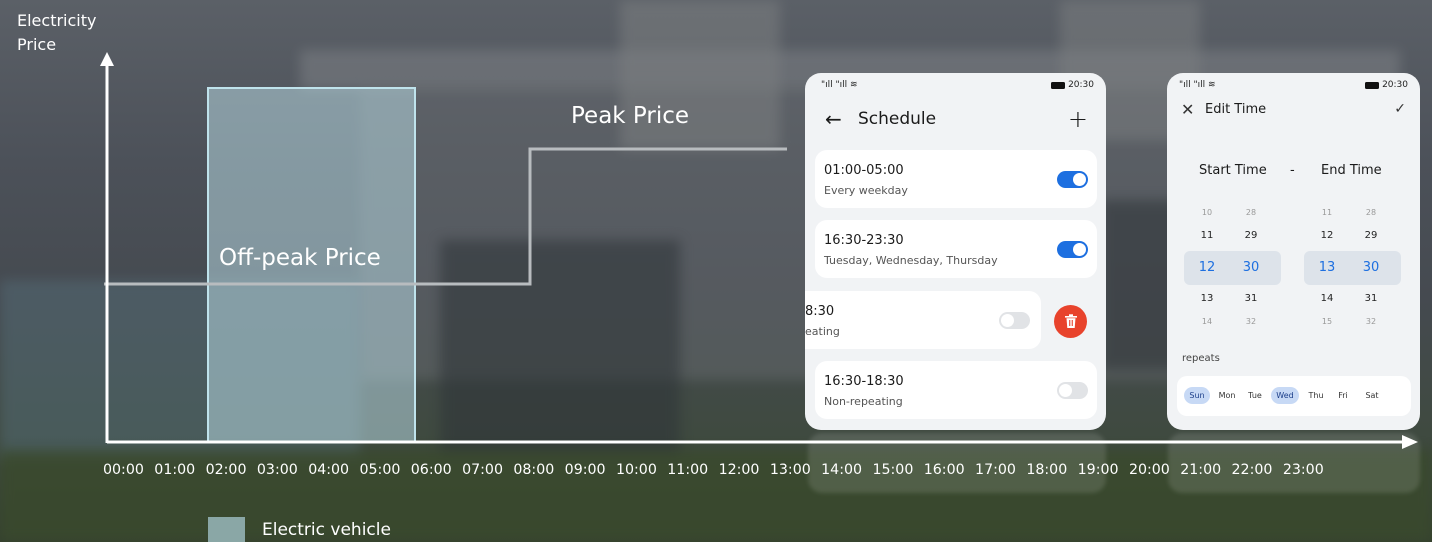 The image size is (1432, 542). I want to click on delete-button, so click(1070, 321).